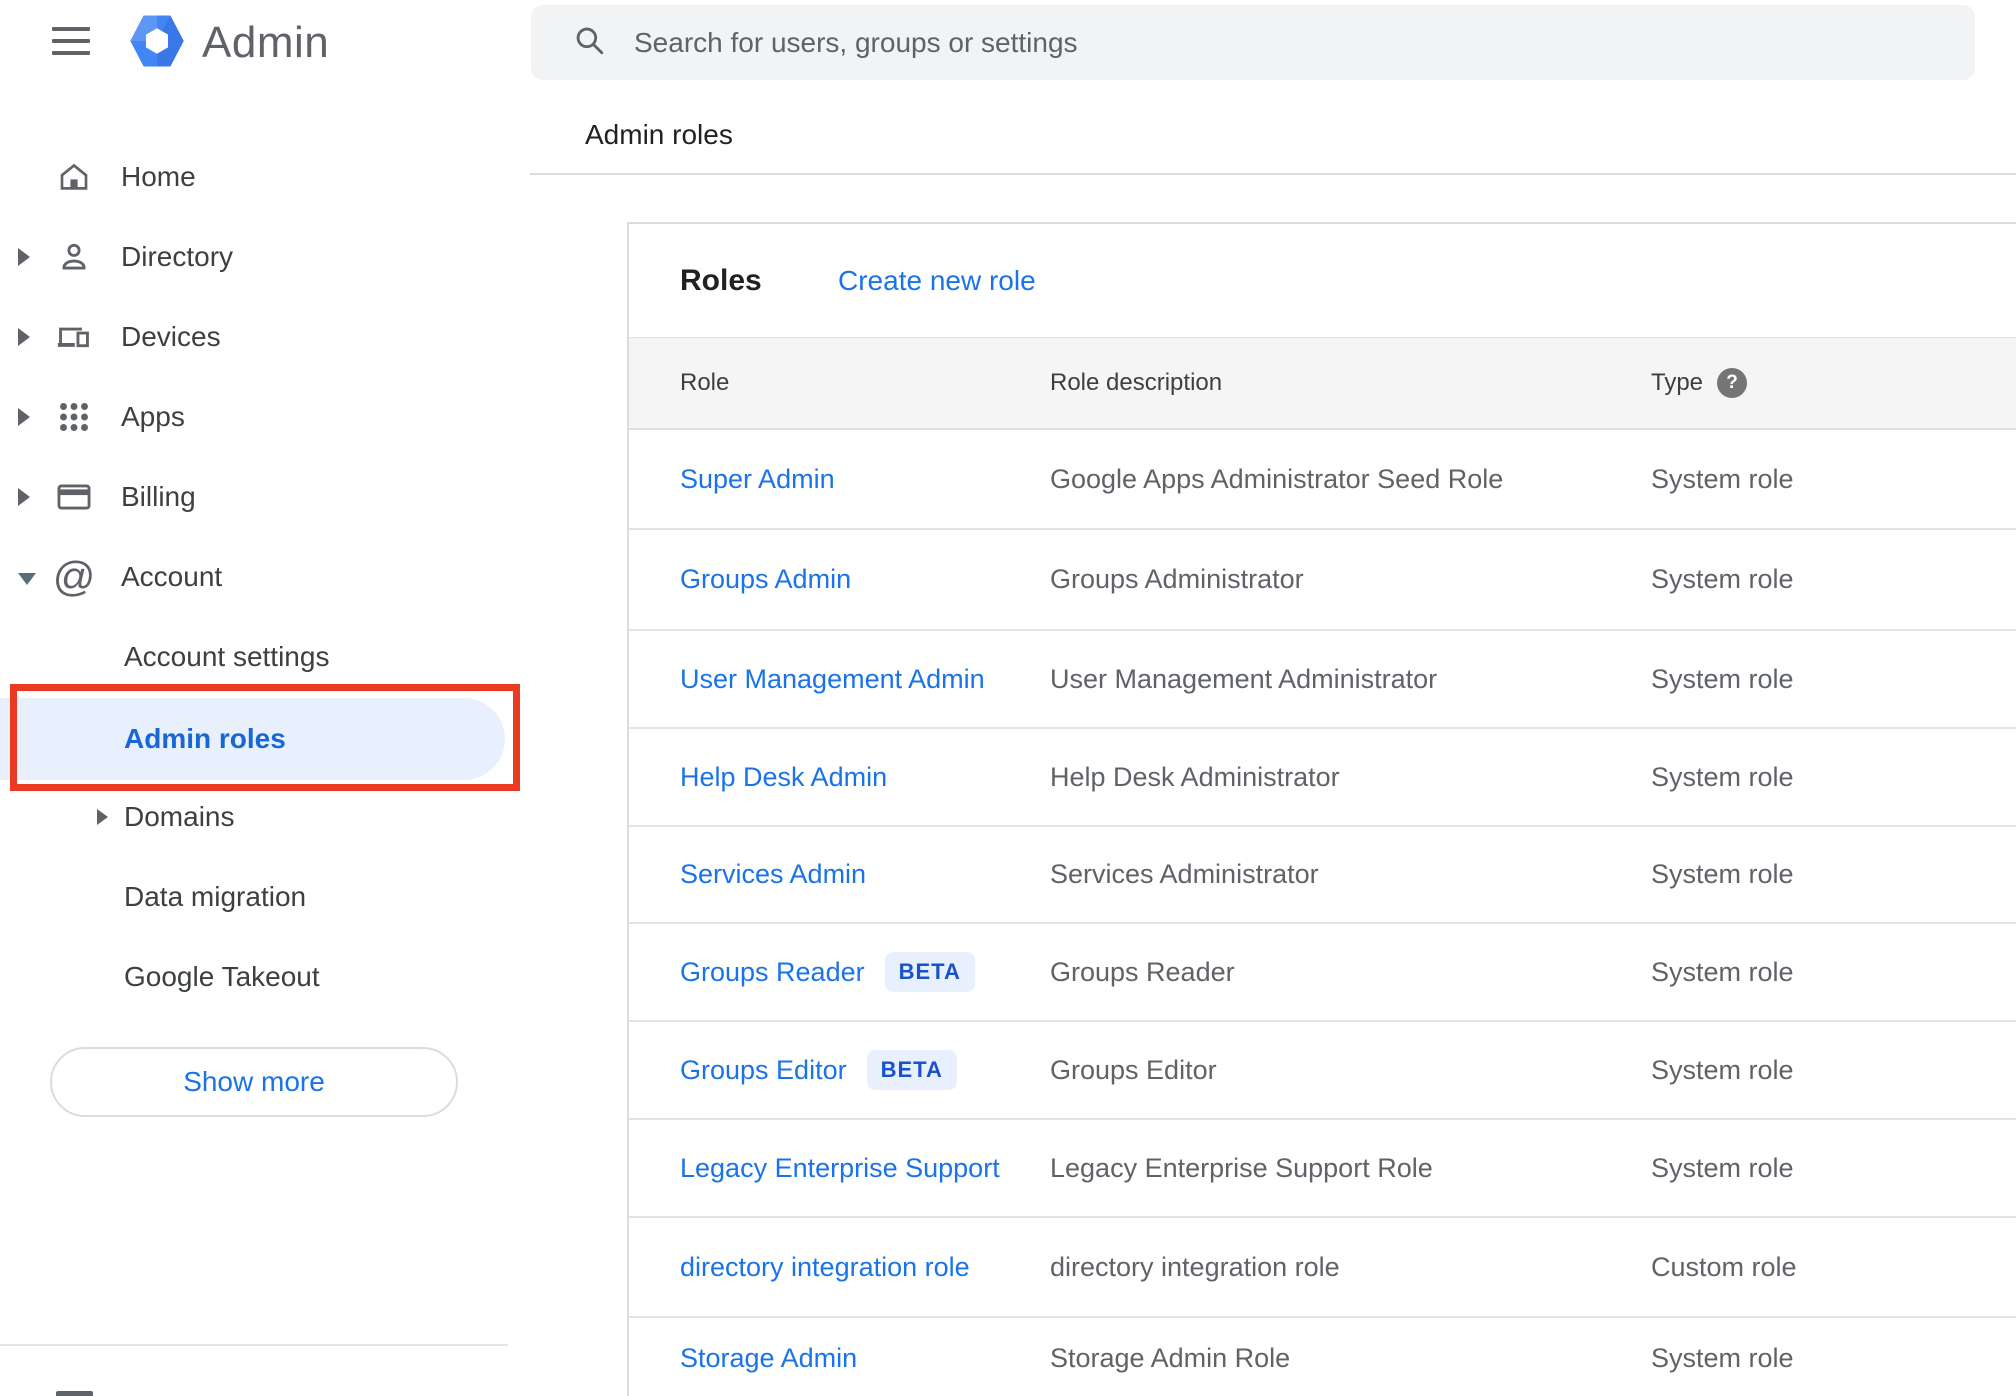 The width and height of the screenshot is (2016, 1396). What do you see at coordinates (257, 177) in the screenshot?
I see `sidebar-item-home: Home` at bounding box center [257, 177].